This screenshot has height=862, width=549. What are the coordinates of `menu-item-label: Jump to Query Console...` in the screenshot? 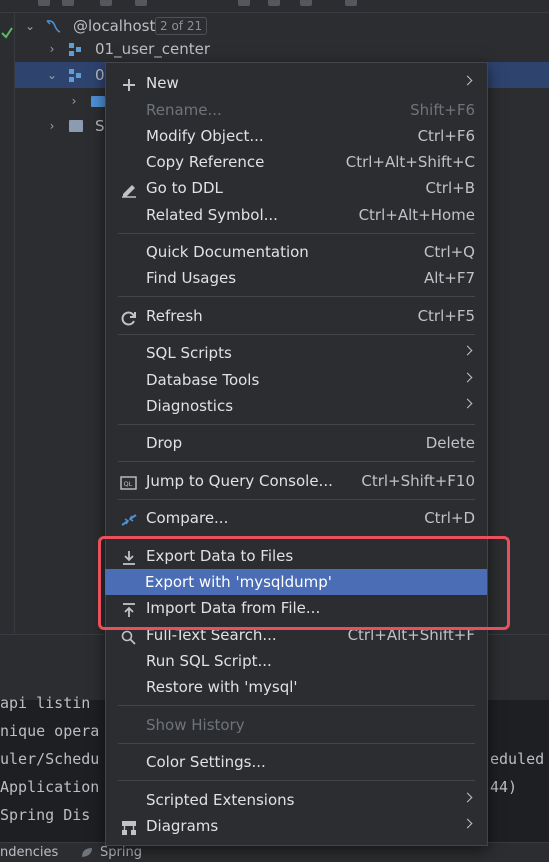 It's located at (239, 481).